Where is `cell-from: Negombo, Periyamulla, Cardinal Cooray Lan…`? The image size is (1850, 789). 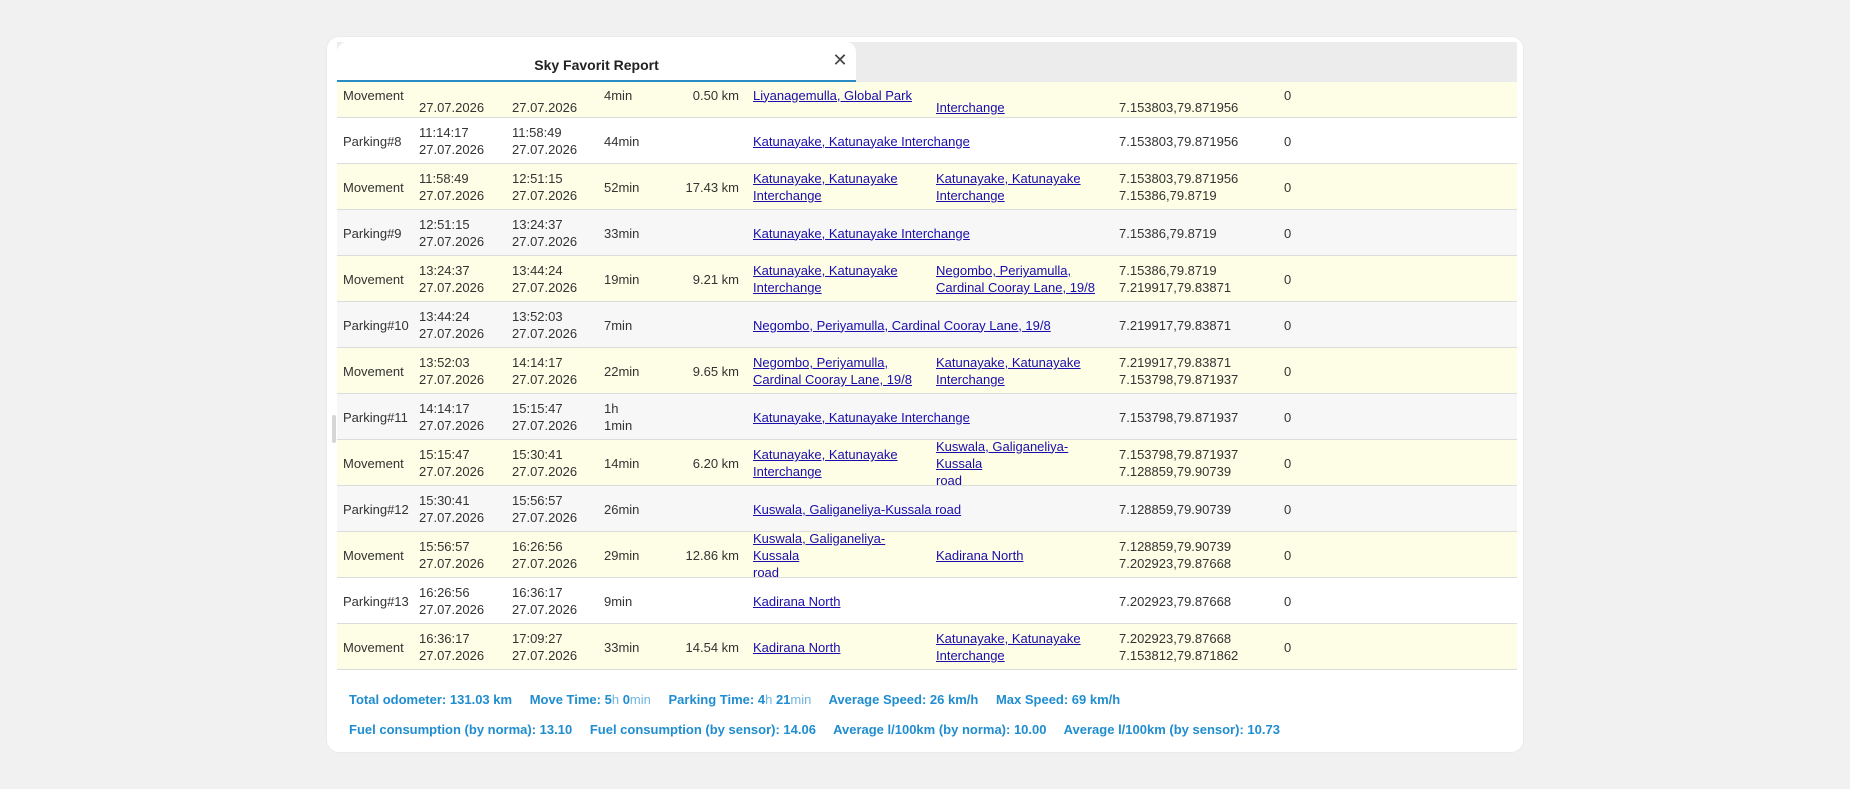 cell-from: Negombo, Periyamulla, Cardinal Cooray Lan… is located at coordinates (842, 371).